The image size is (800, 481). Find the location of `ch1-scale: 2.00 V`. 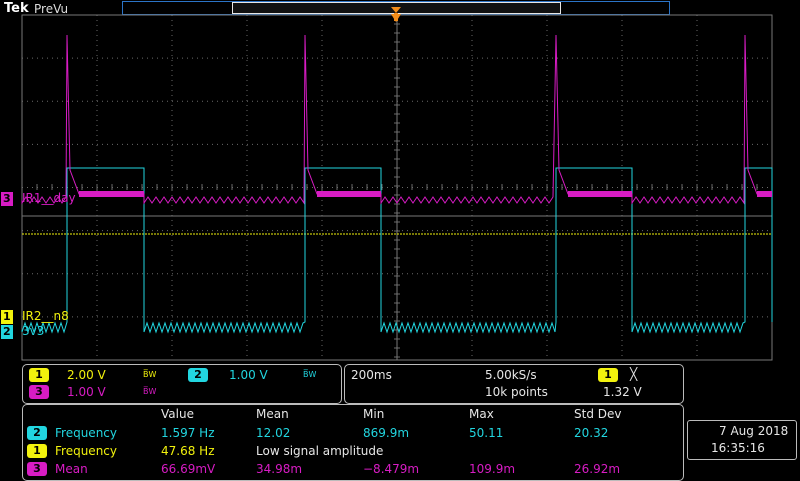

ch1-scale: 2.00 V is located at coordinates (86, 375).